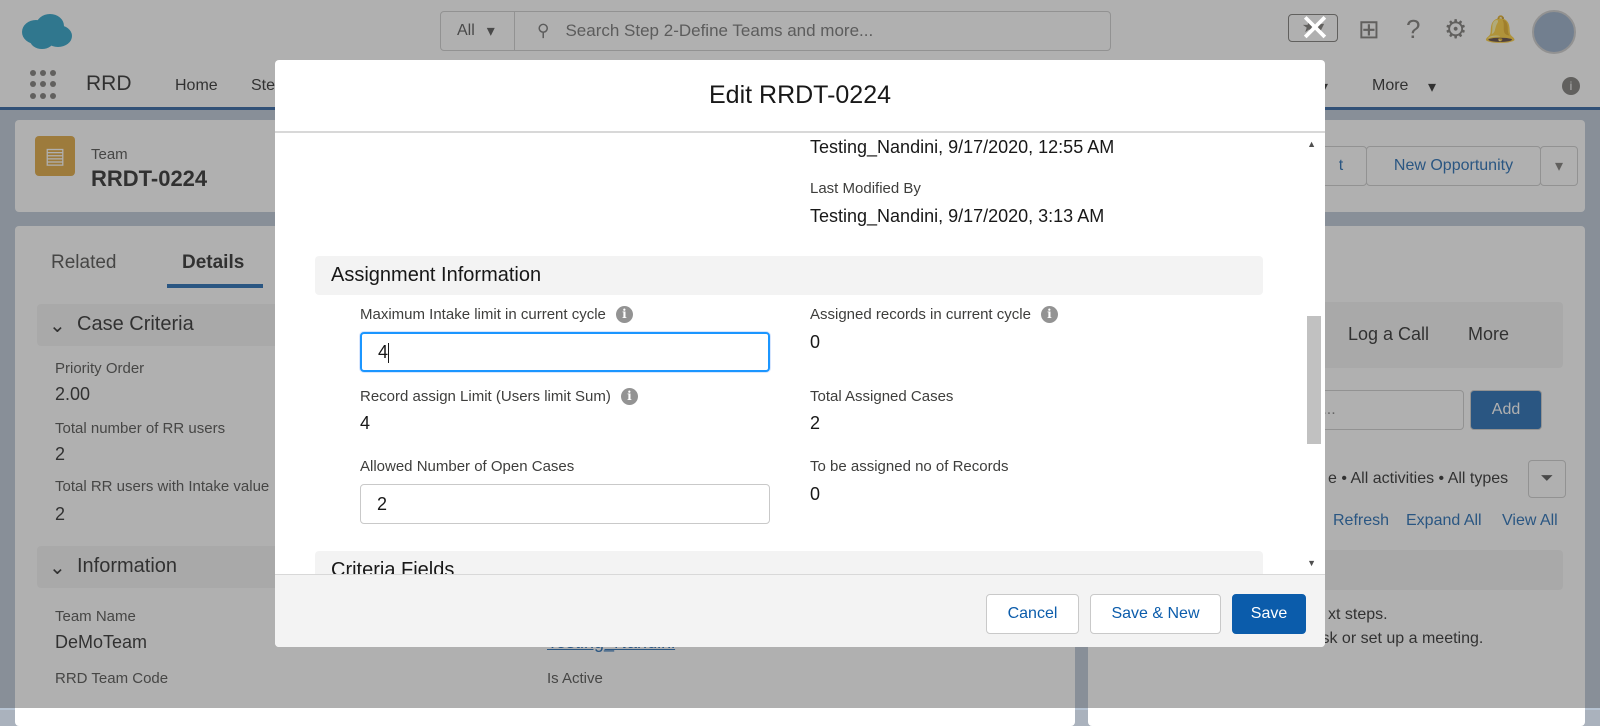 This screenshot has height=726, width=1600. Describe the element at coordinates (800, 610) in the screenshot. I see `modal-footer: Cancel Save & New Save` at that location.